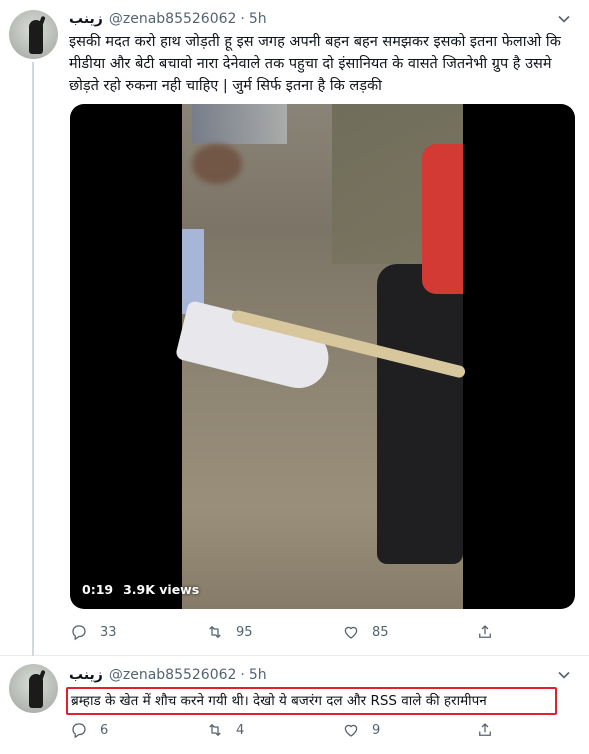  I want to click on video-info: 0:19 3.9K views, so click(140, 589).